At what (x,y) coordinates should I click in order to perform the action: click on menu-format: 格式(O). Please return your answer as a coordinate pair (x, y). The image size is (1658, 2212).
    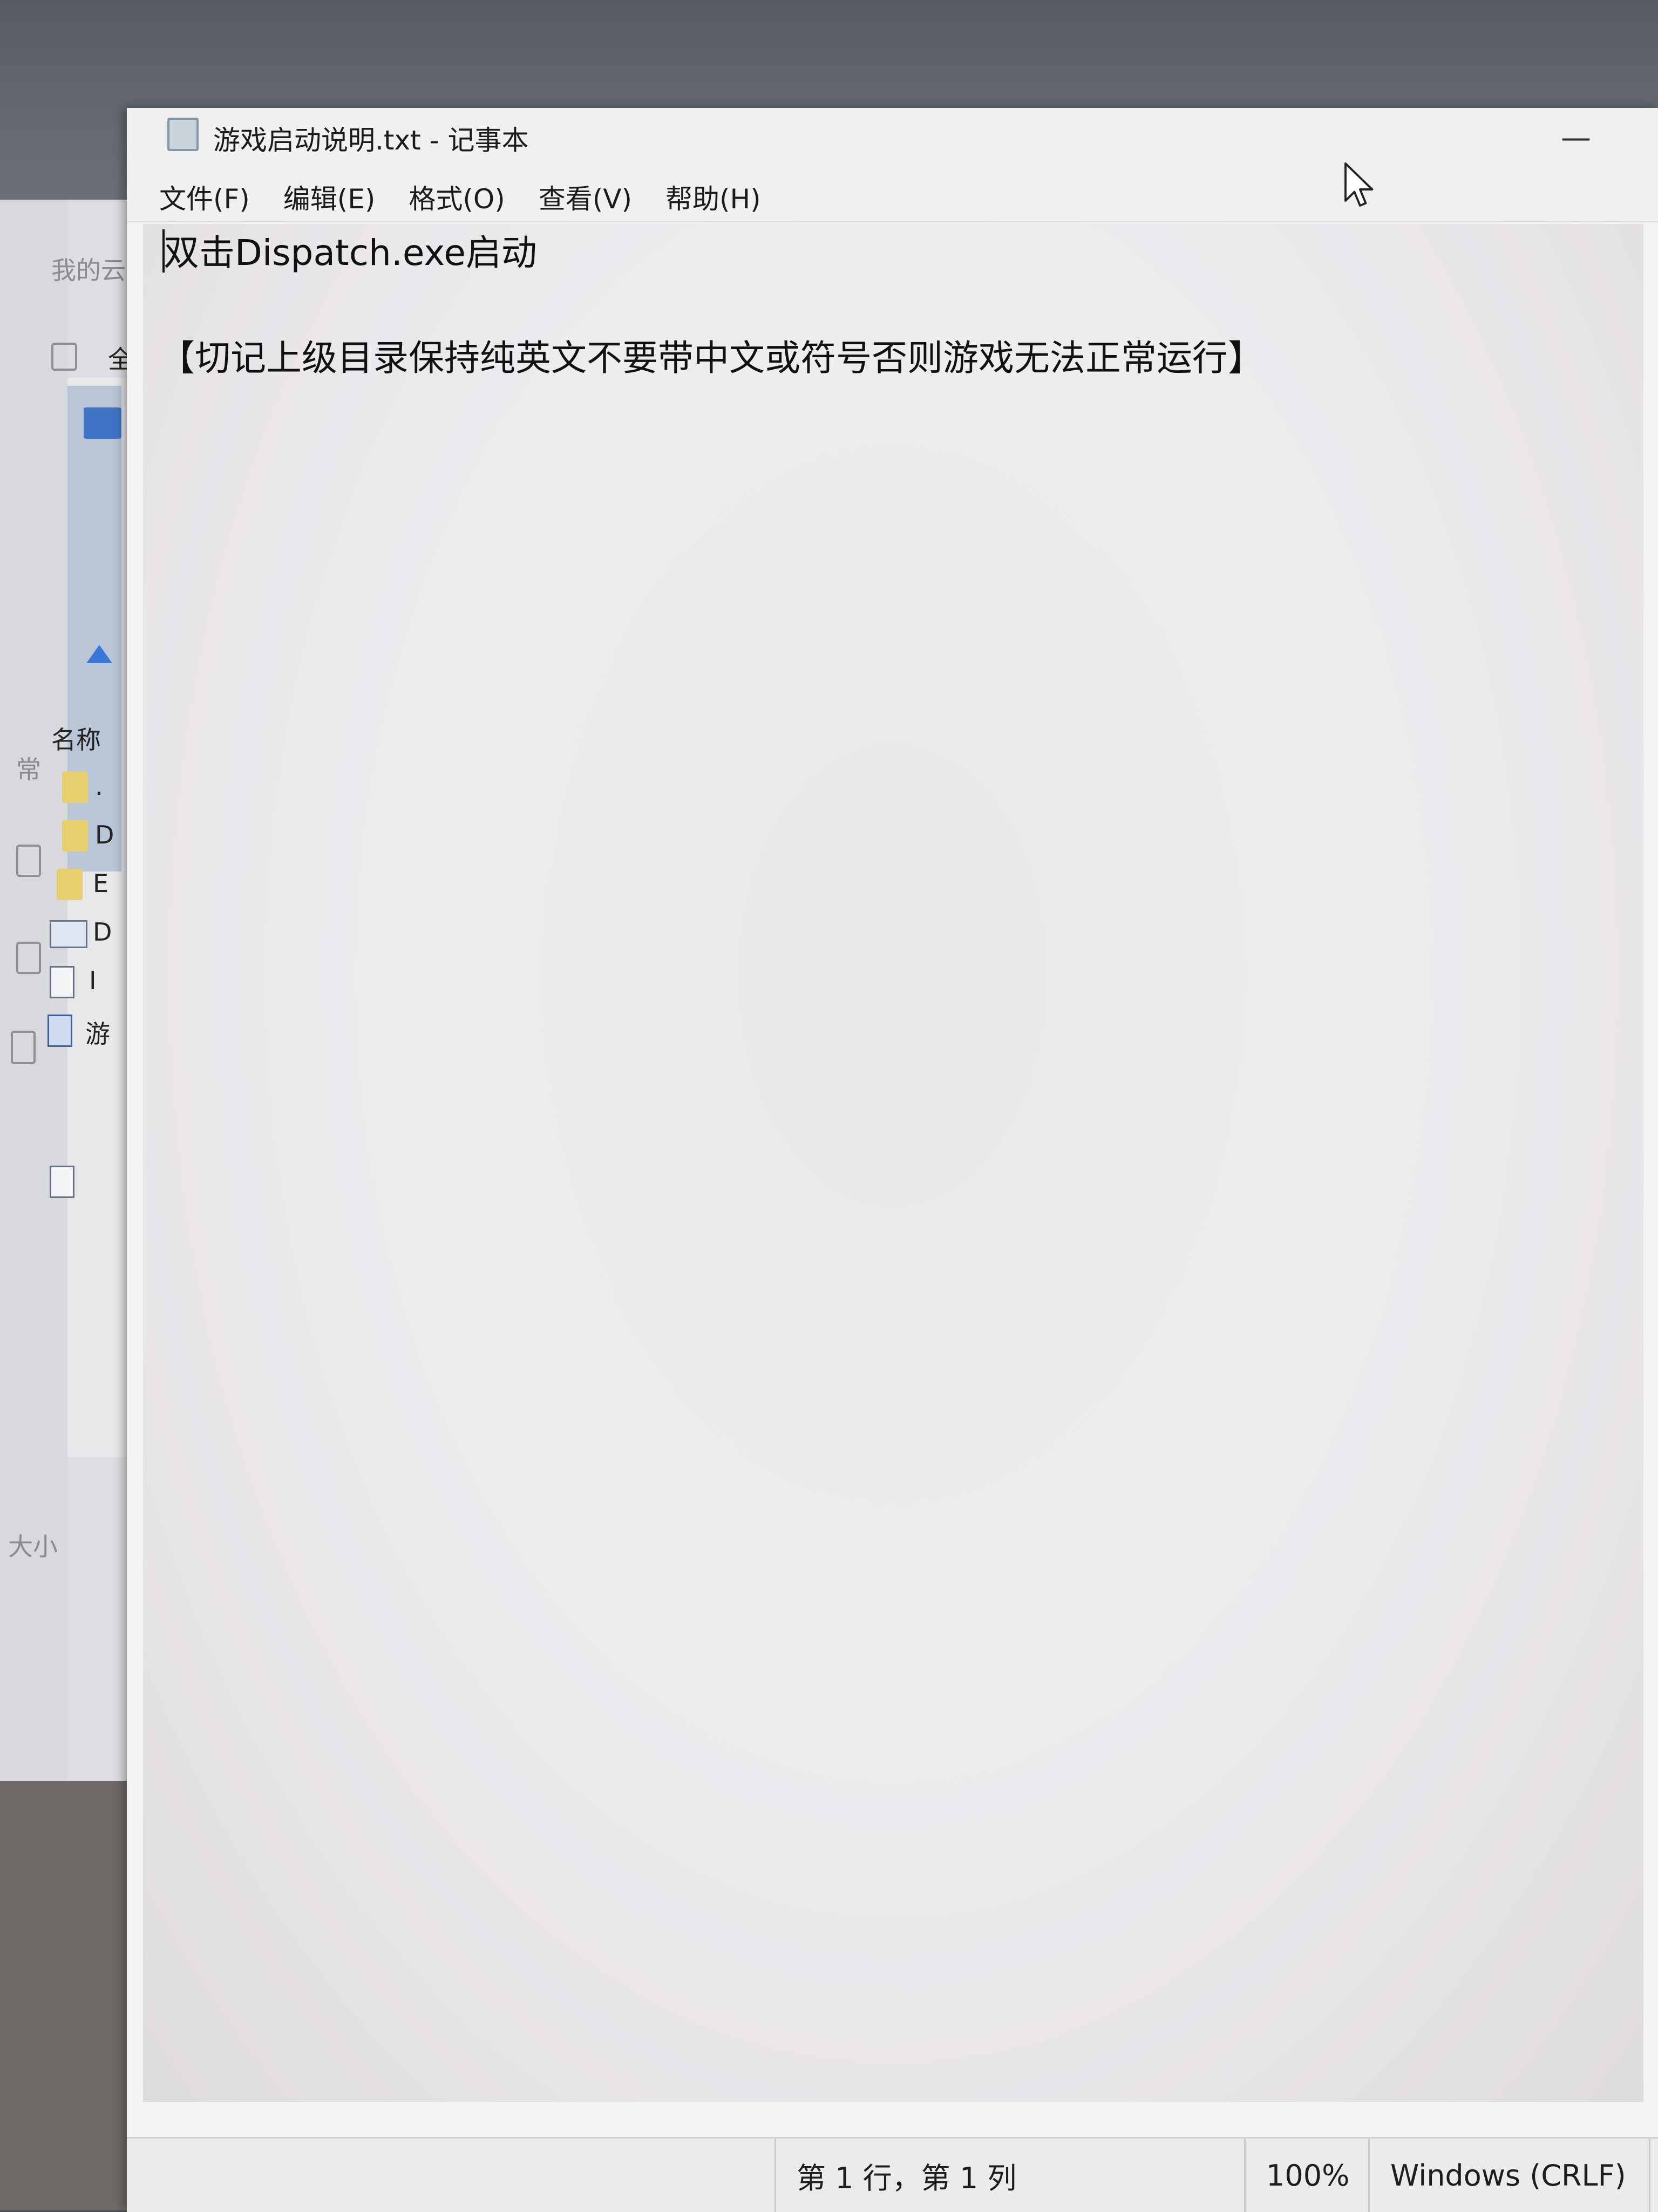
    Looking at the image, I should click on (457, 197).